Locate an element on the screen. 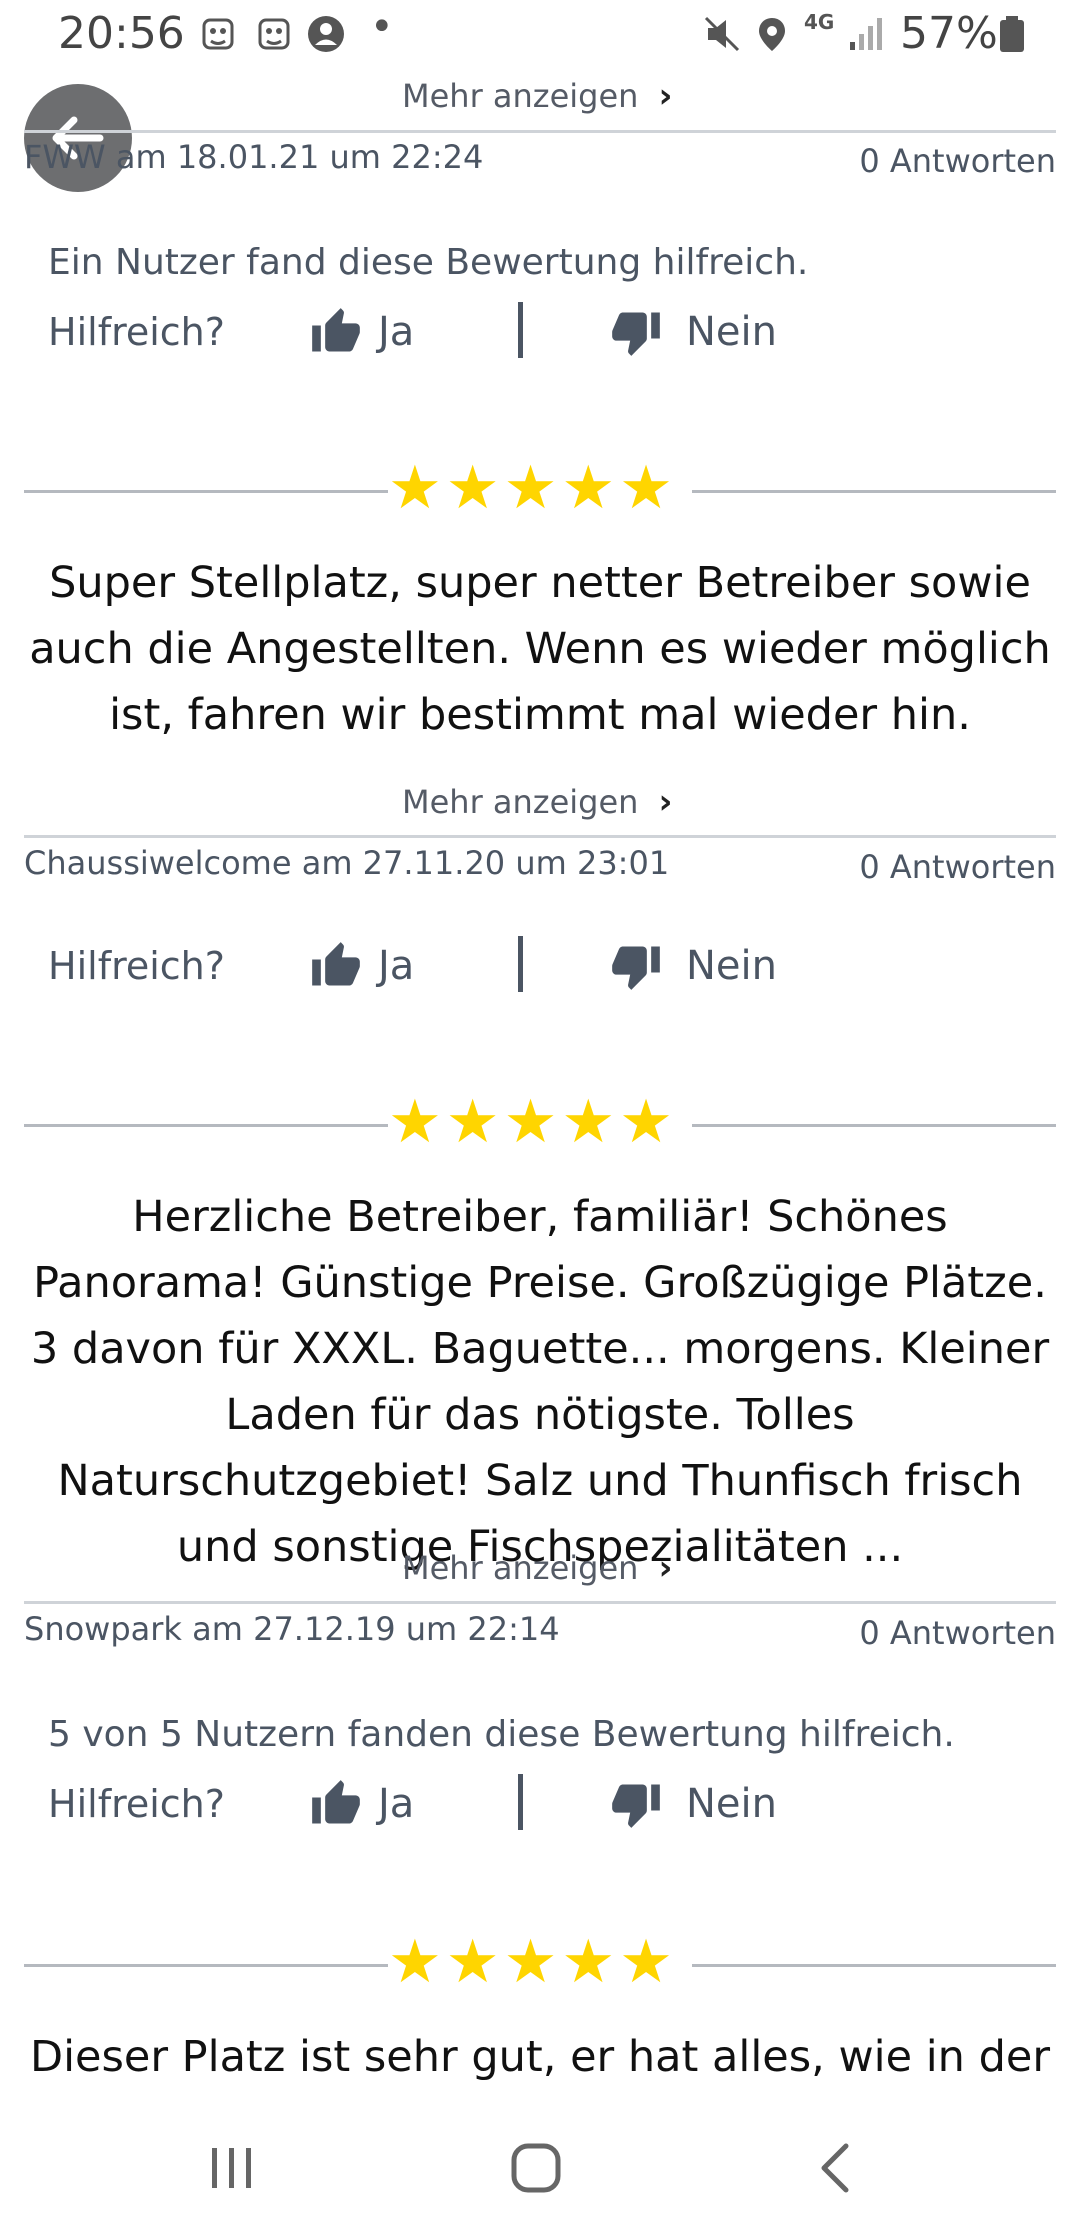 The image size is (1080, 2220). location-icon is located at coordinates (772, 34).